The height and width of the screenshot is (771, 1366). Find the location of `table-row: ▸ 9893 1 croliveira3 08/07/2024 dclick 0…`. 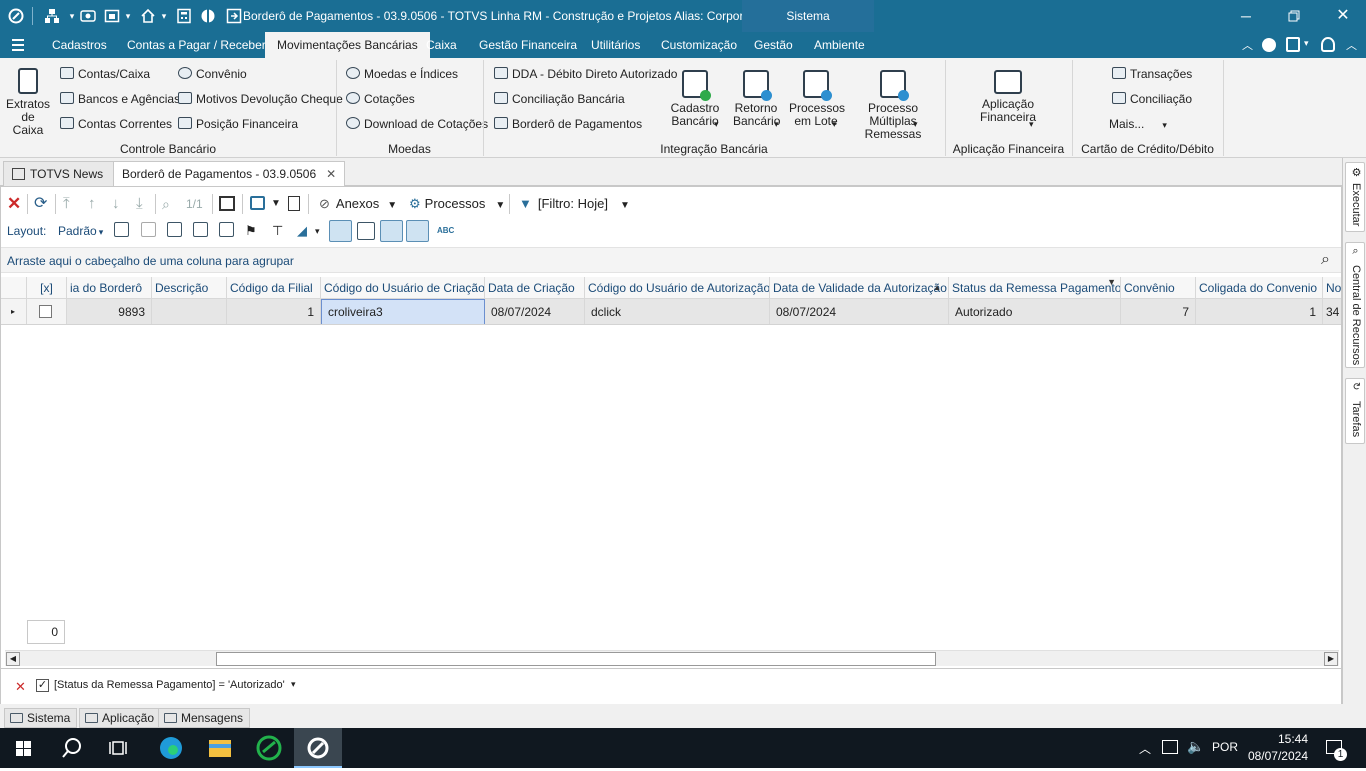

table-row: ▸ 9893 1 croliveira3 08/07/2024 dclick 0… is located at coordinates (671, 312).